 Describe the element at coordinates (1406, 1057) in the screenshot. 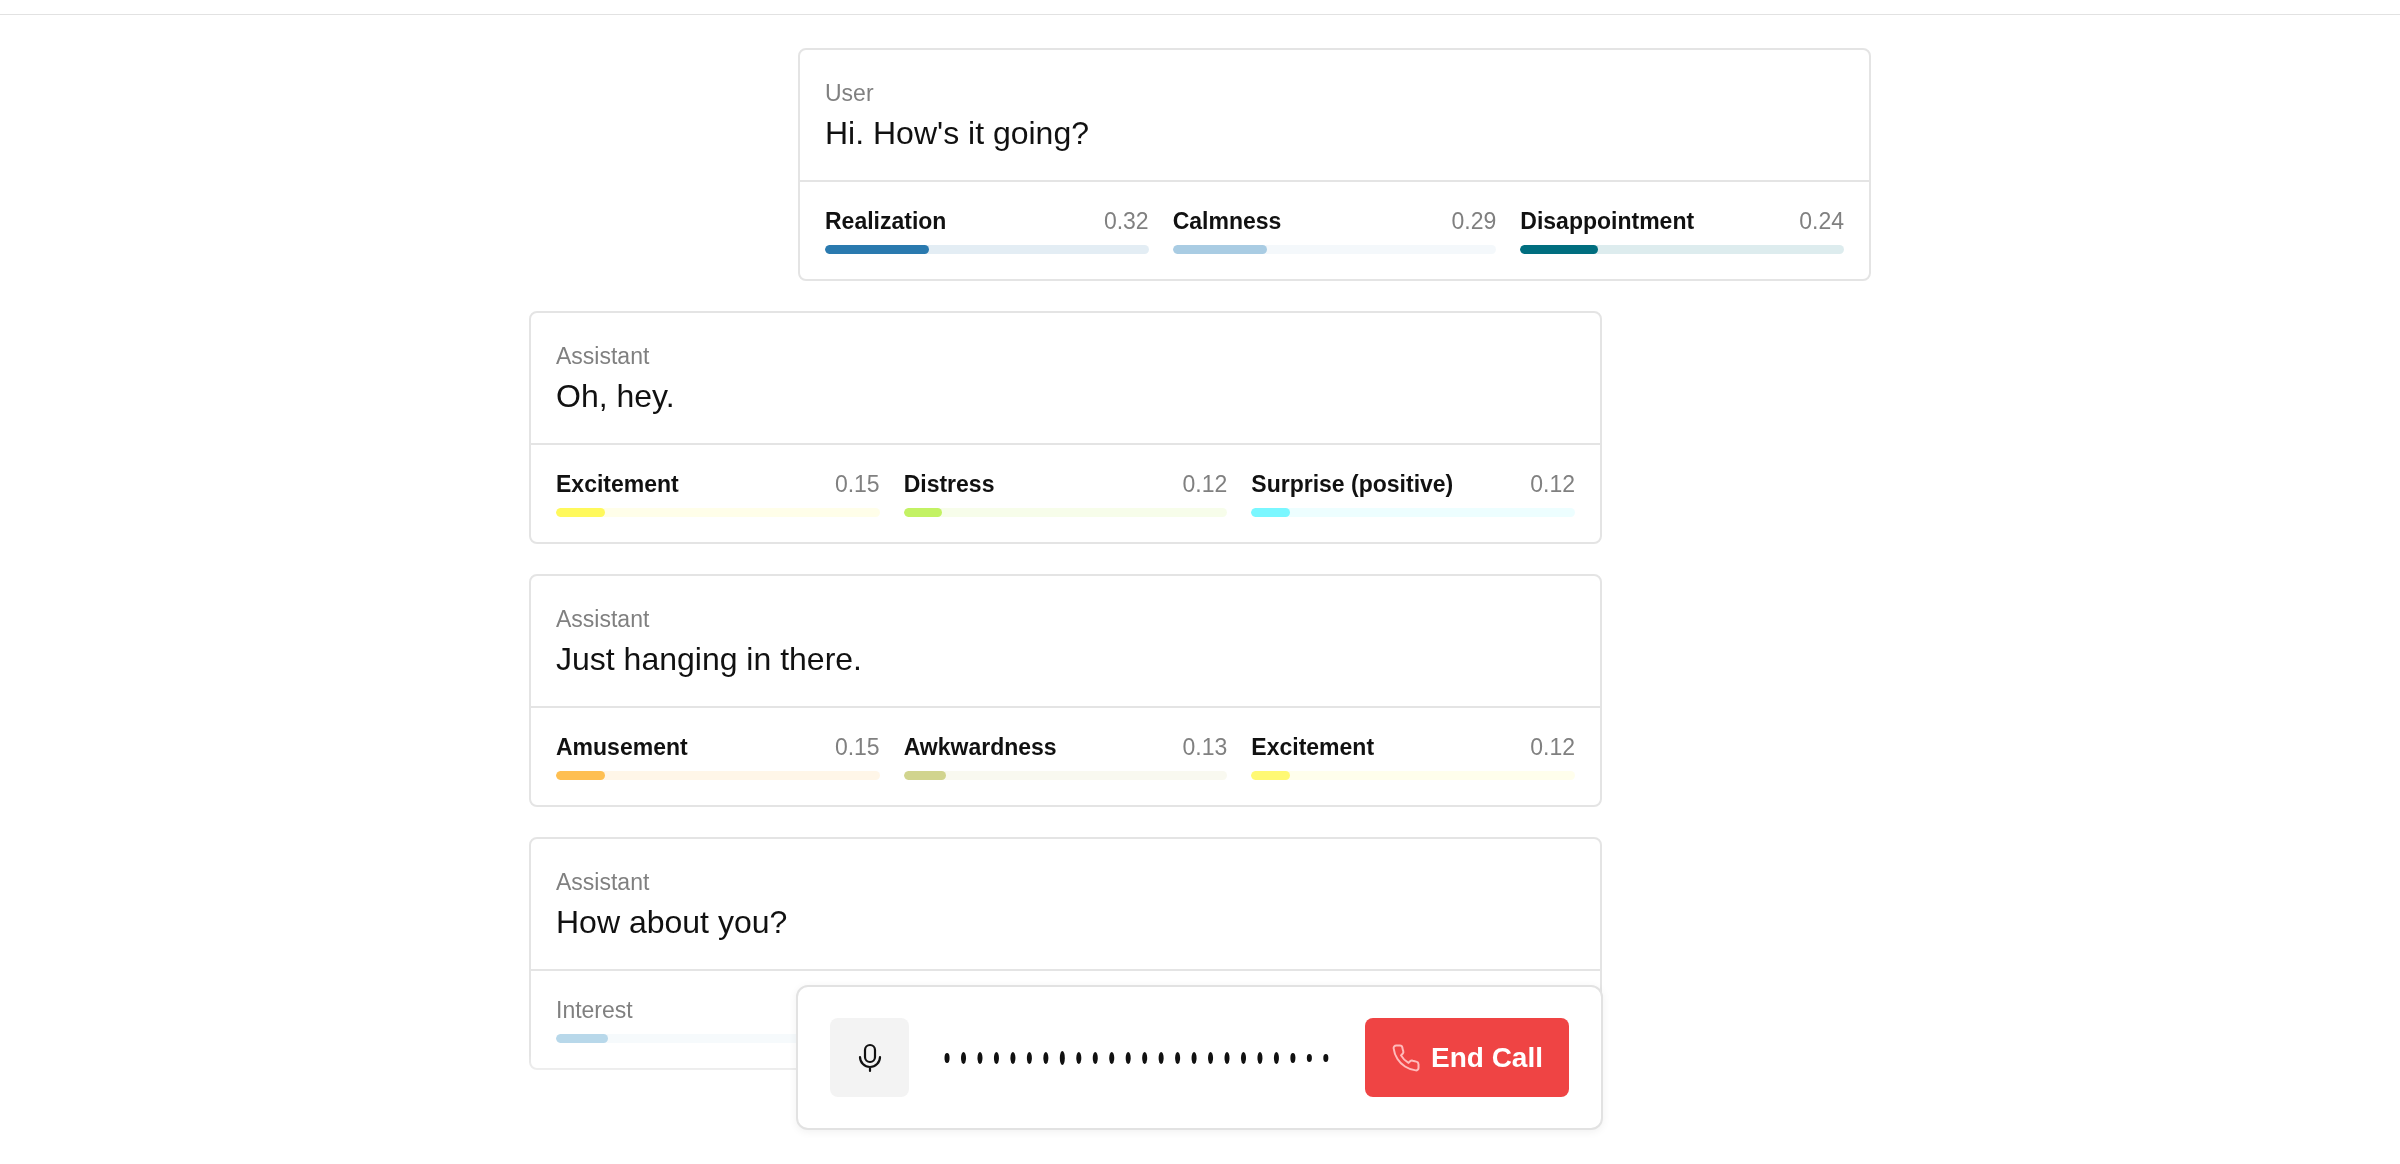

I see `phone-icon` at that location.